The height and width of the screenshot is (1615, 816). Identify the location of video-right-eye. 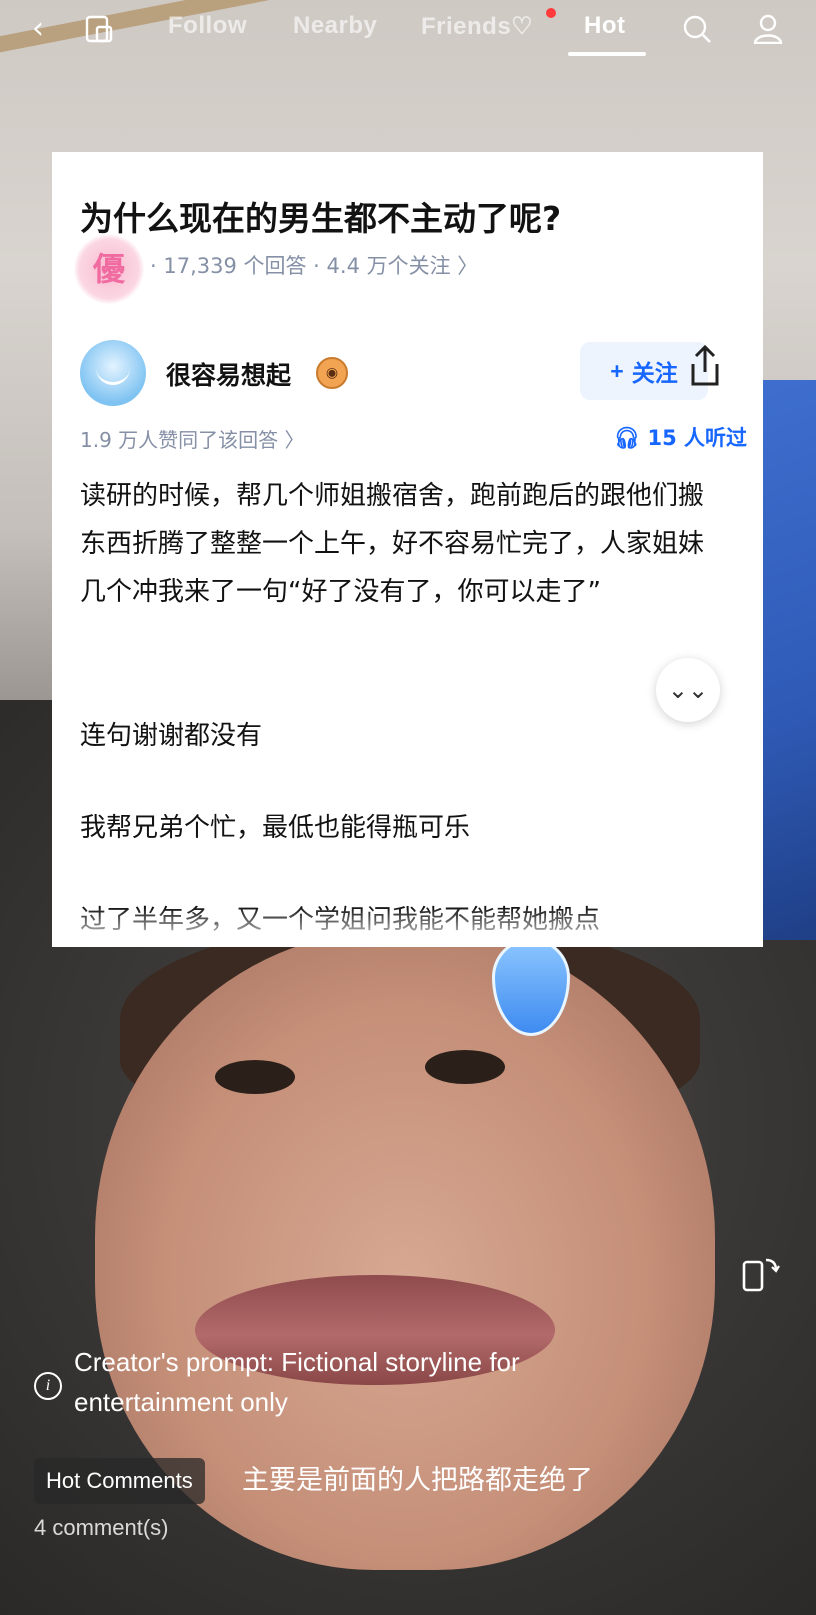
(465, 1067).